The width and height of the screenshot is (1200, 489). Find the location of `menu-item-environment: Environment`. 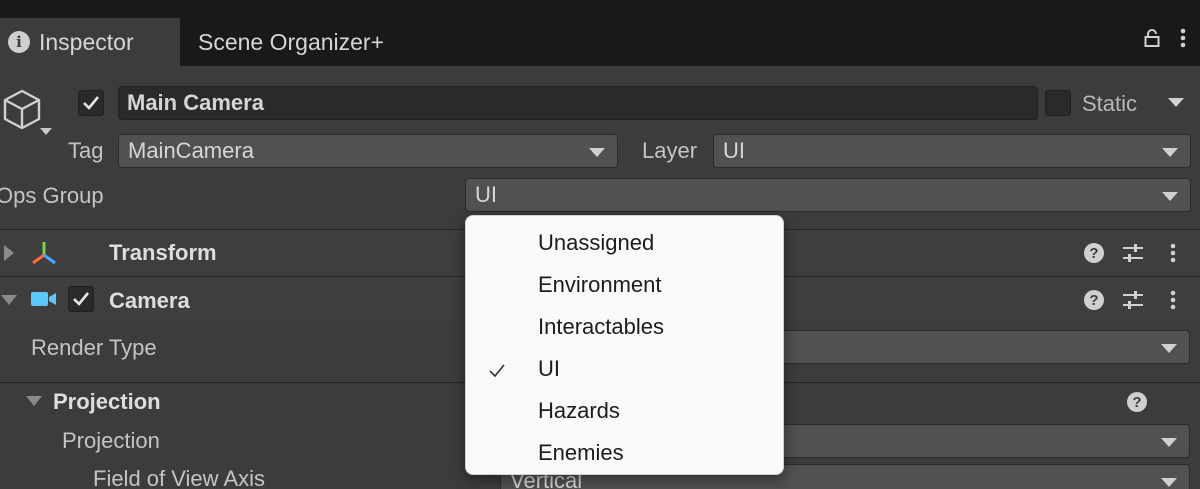

menu-item-environment: Environment is located at coordinates (624, 285).